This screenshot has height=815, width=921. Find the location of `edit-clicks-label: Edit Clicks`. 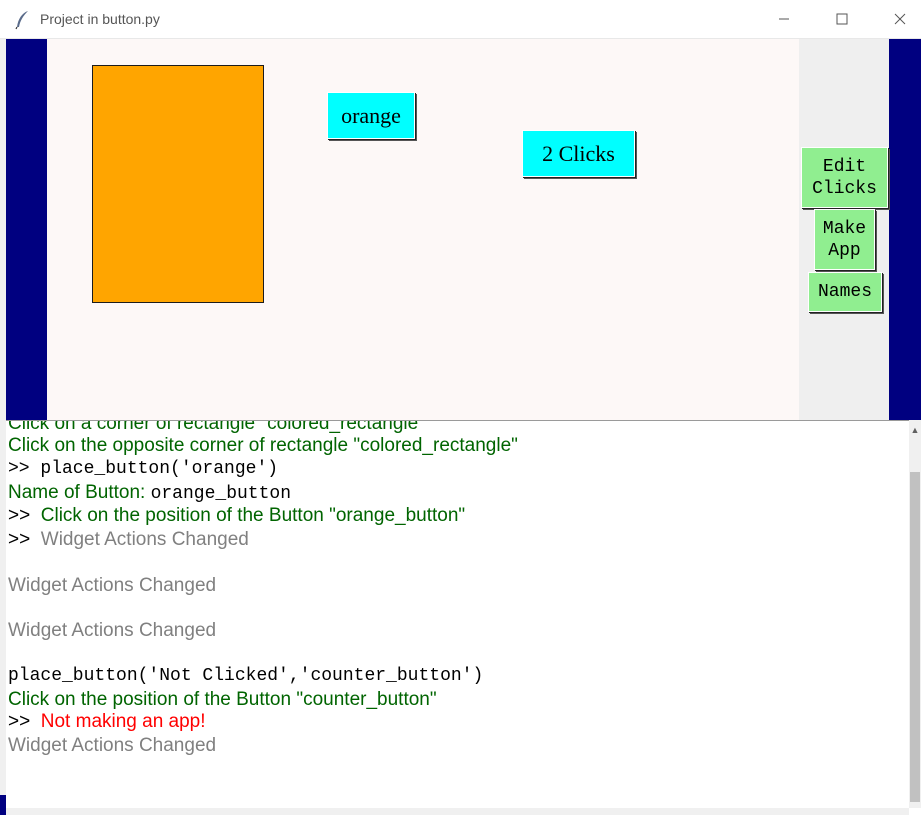

edit-clicks-label: Edit Clicks is located at coordinates (844, 178).